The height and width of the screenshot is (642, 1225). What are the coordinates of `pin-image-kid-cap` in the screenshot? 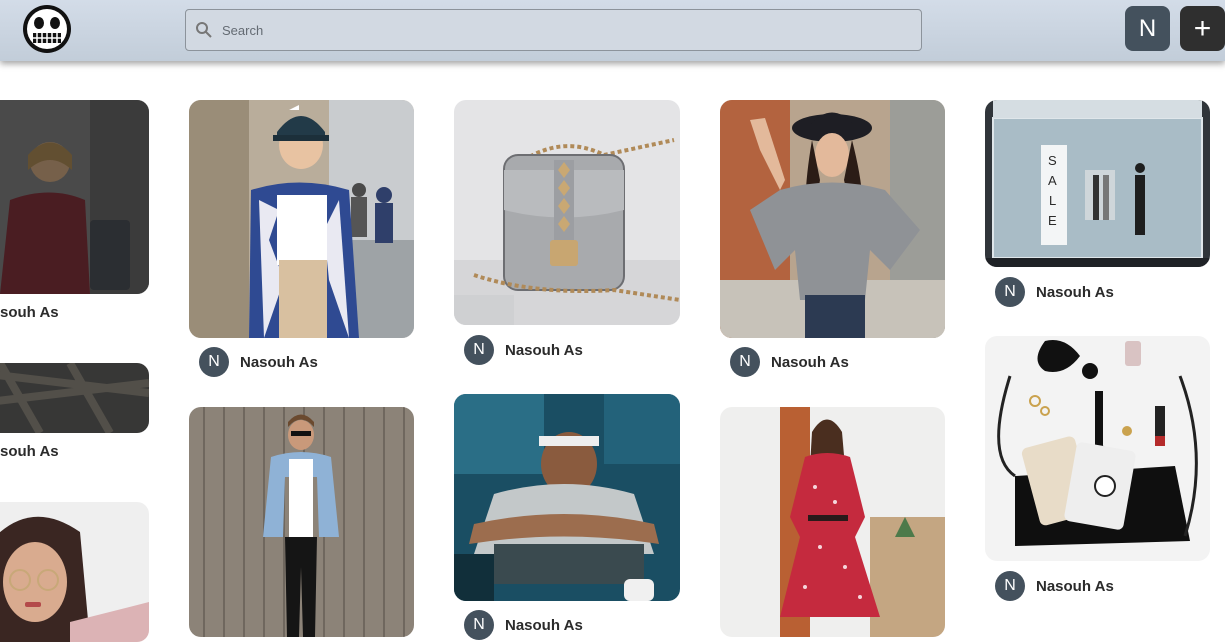 It's located at (301, 219).